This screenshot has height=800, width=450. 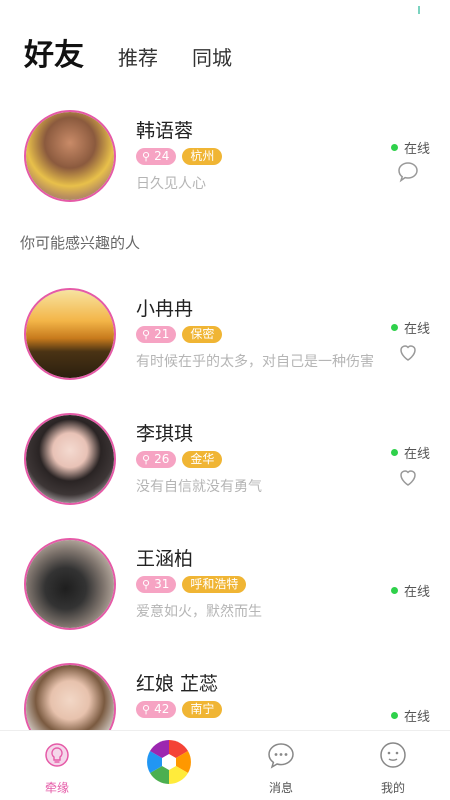 I want to click on city-badge: 保密, so click(x=202, y=334).